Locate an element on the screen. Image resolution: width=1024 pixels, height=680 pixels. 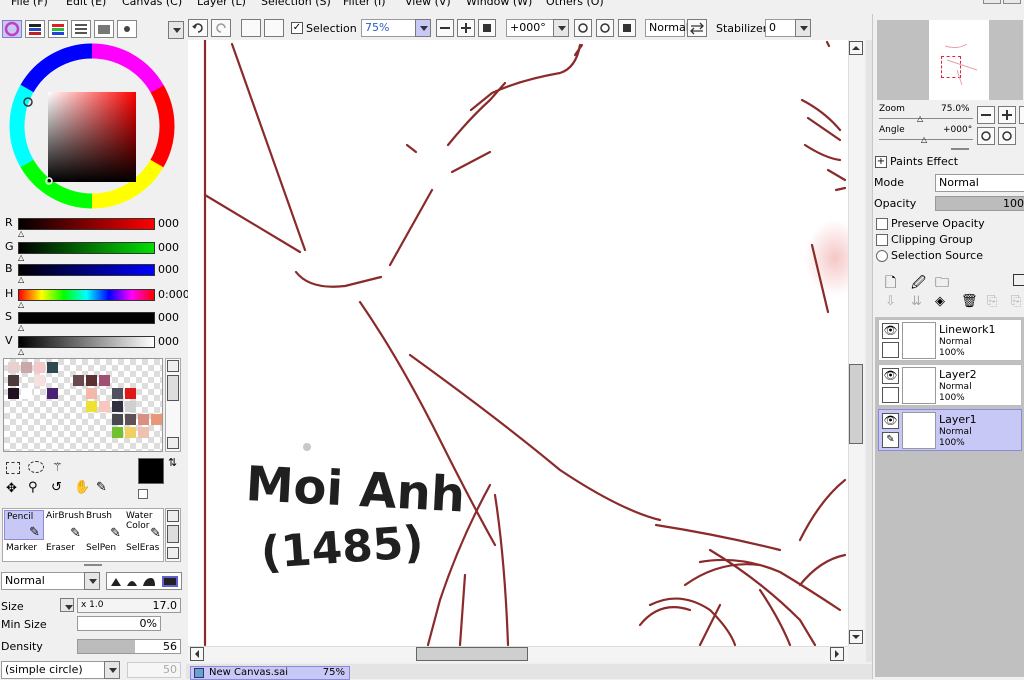
zoom-dropdown is located at coordinates (423, 28).